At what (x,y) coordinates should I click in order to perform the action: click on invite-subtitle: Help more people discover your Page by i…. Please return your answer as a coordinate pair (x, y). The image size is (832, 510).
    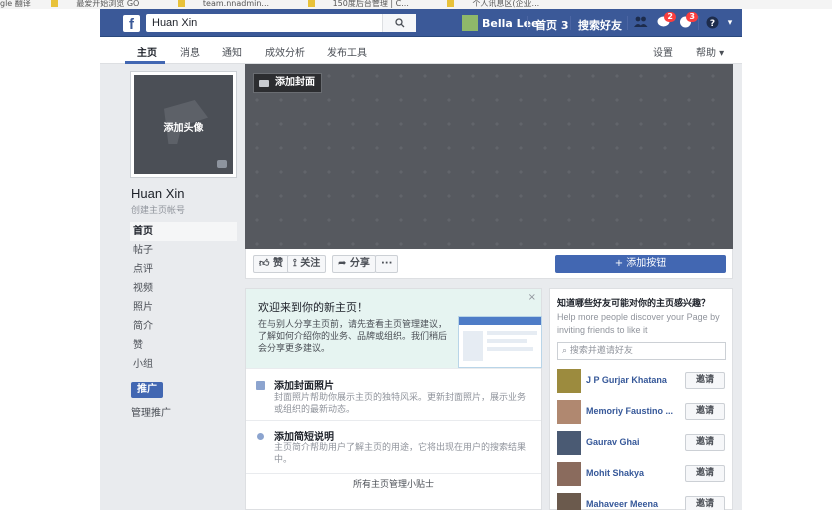
    Looking at the image, I should click on (638, 323).